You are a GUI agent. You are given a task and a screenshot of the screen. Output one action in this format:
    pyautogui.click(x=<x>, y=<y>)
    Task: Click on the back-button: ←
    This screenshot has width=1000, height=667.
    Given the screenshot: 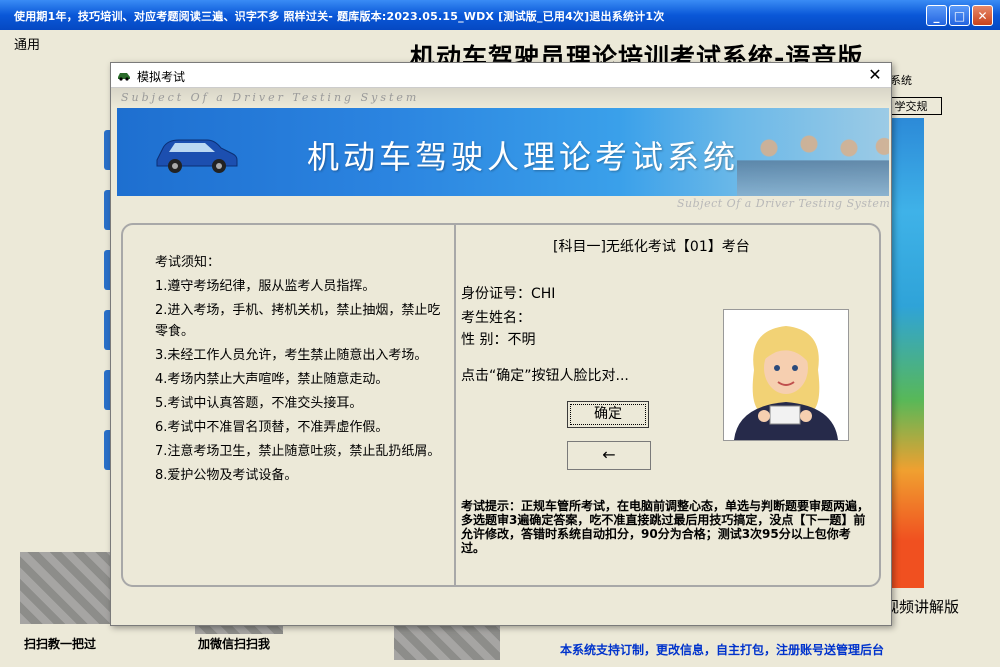 What is the action you would take?
    pyautogui.click(x=609, y=455)
    